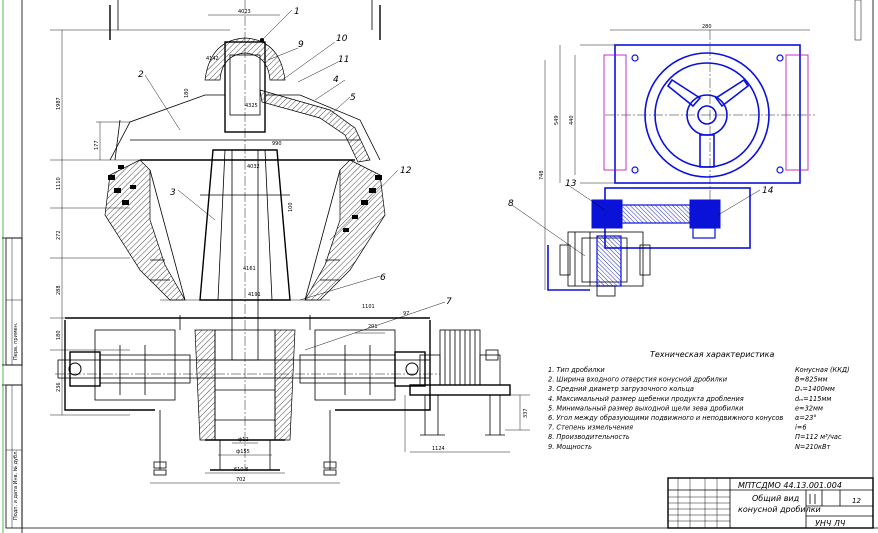  What do you see at coordinates (383, 278) in the screenshot?
I see `callout-6: 6` at bounding box center [383, 278].